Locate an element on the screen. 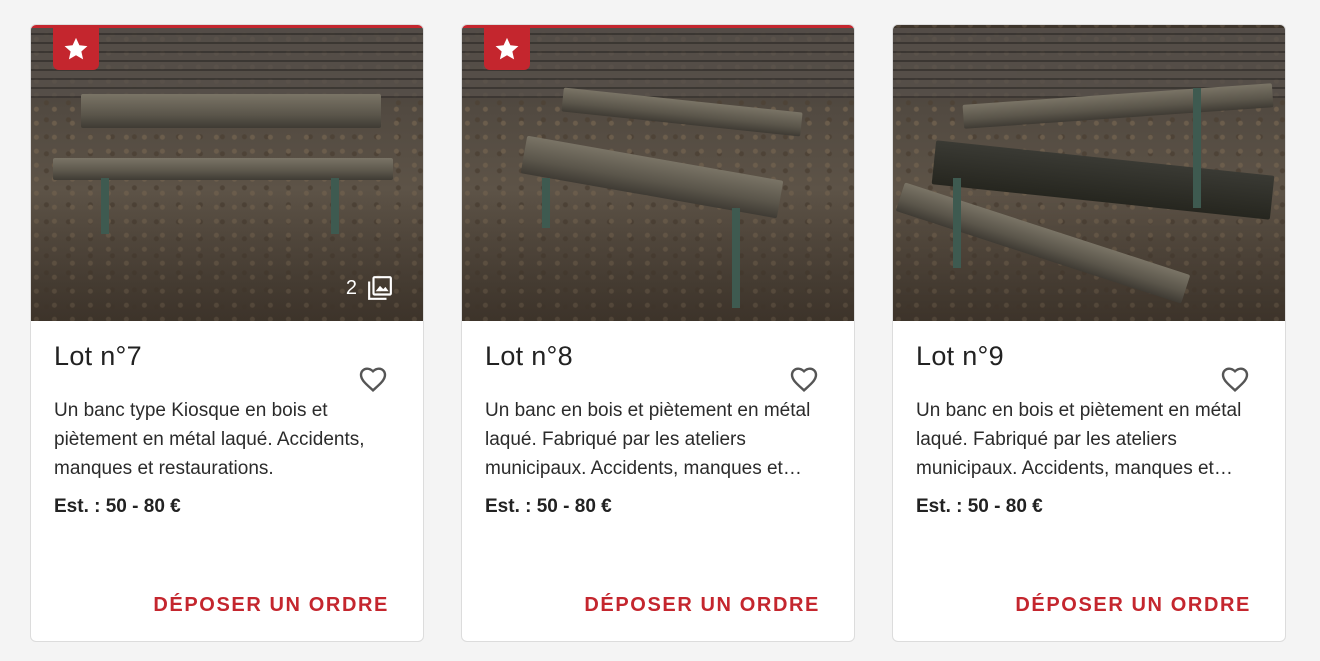 This screenshot has height=661, width=1320. bench-backrest is located at coordinates (231, 111).